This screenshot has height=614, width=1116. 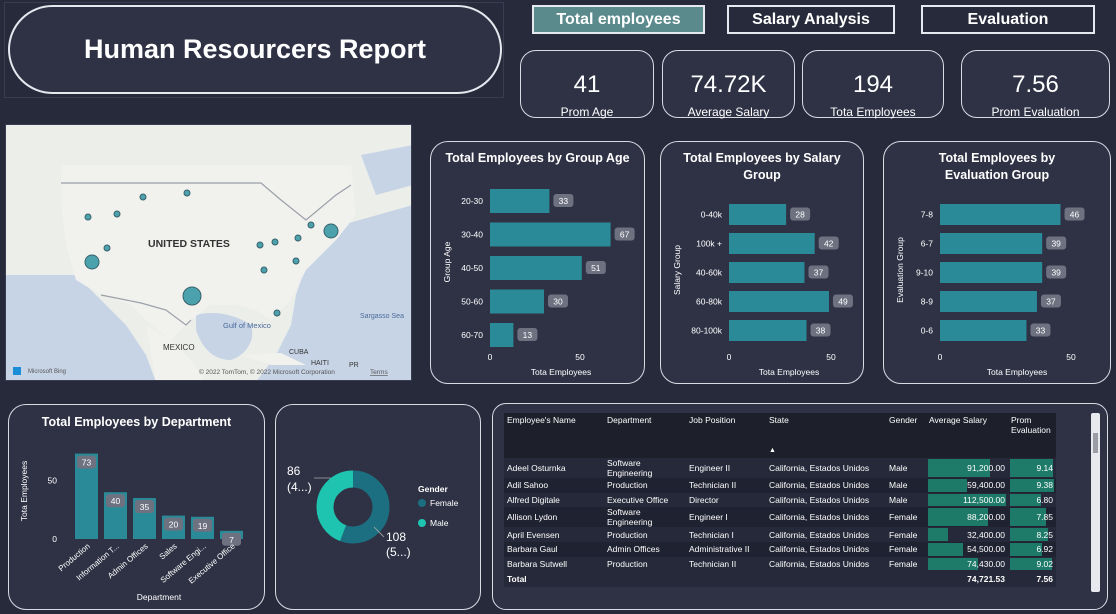 What do you see at coordinates (472, 268) in the screenshot?
I see `category-label: 40-50` at bounding box center [472, 268].